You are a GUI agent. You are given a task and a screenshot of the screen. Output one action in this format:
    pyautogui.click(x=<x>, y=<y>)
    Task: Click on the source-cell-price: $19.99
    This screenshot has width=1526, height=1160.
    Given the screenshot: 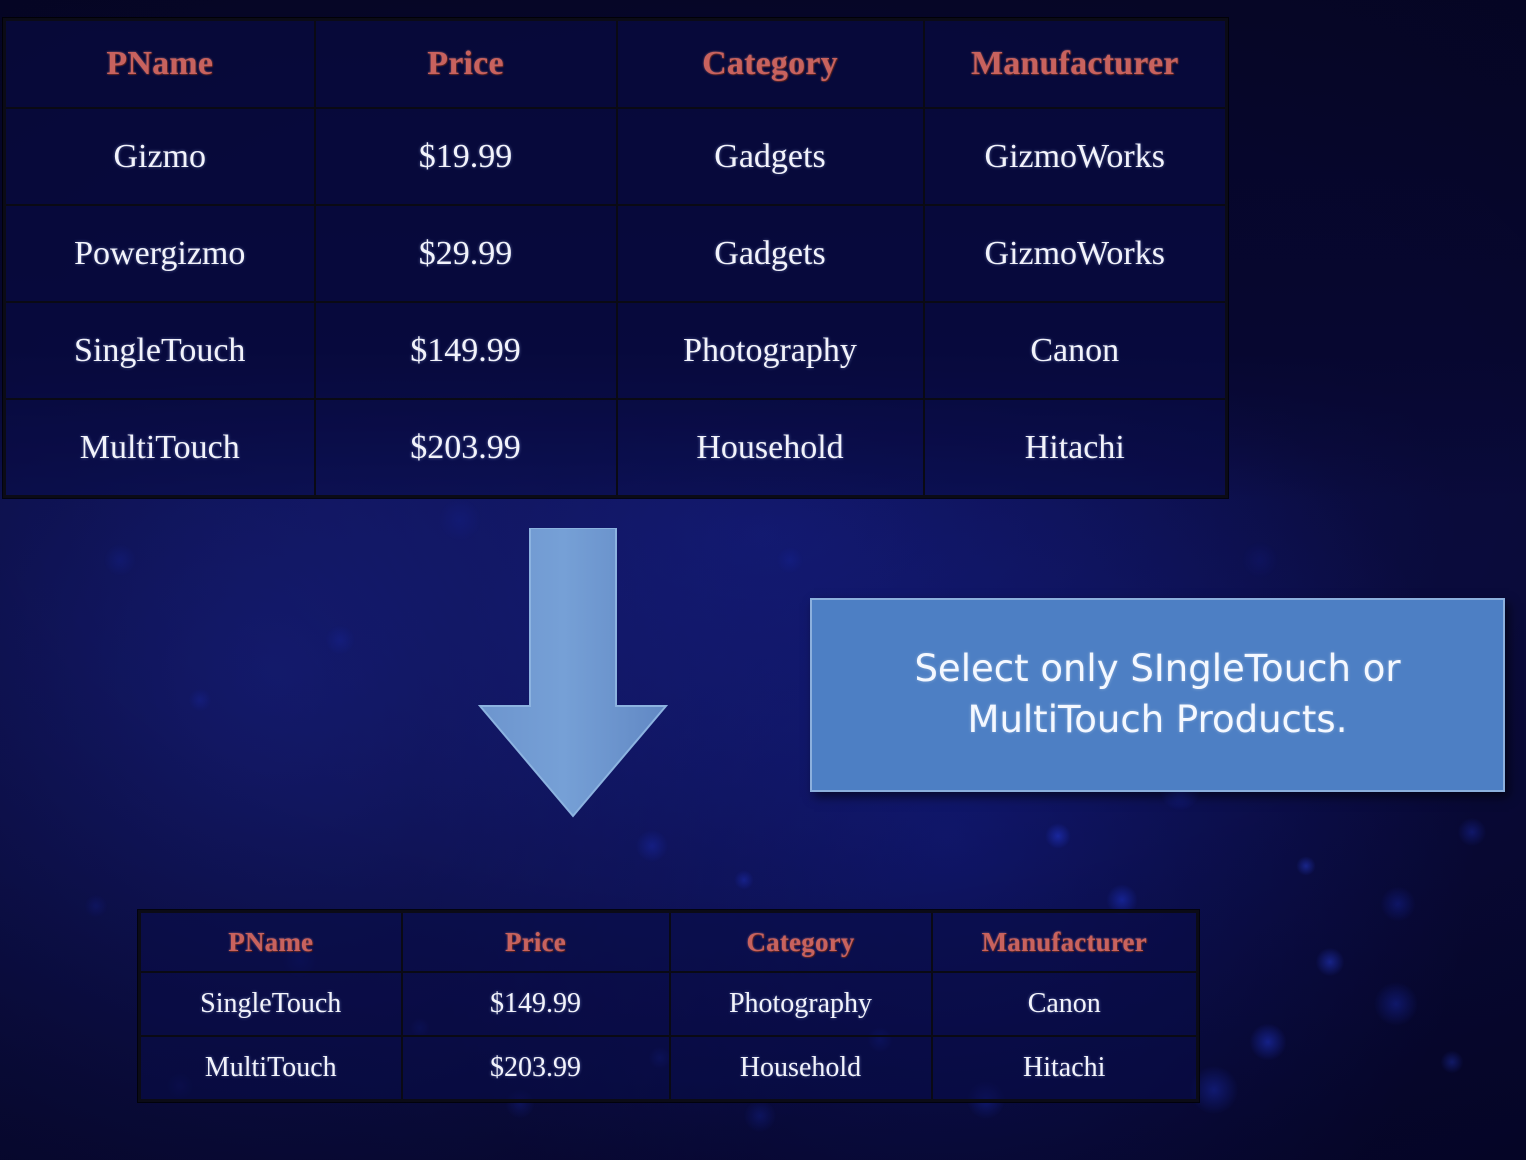 What is the action you would take?
    pyautogui.click(x=465, y=156)
    